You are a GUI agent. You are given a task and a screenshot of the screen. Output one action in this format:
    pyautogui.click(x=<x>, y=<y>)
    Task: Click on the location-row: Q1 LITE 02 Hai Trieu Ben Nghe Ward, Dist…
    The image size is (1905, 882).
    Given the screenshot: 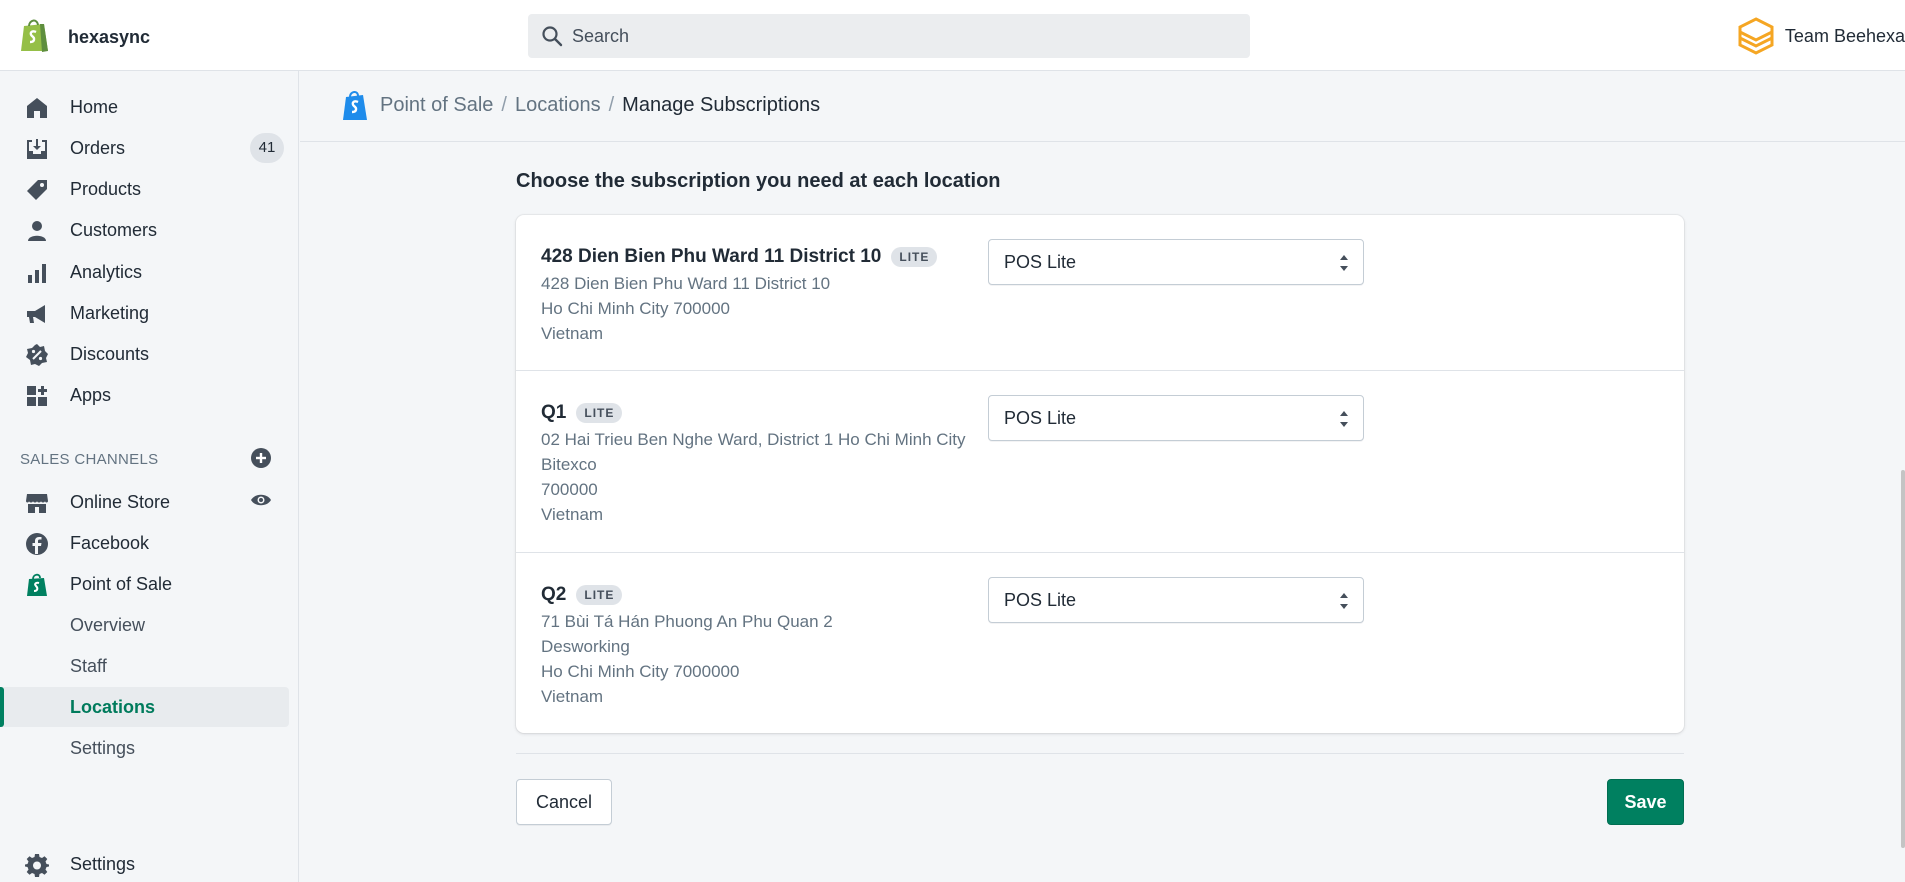 What is the action you would take?
    pyautogui.click(x=1100, y=462)
    